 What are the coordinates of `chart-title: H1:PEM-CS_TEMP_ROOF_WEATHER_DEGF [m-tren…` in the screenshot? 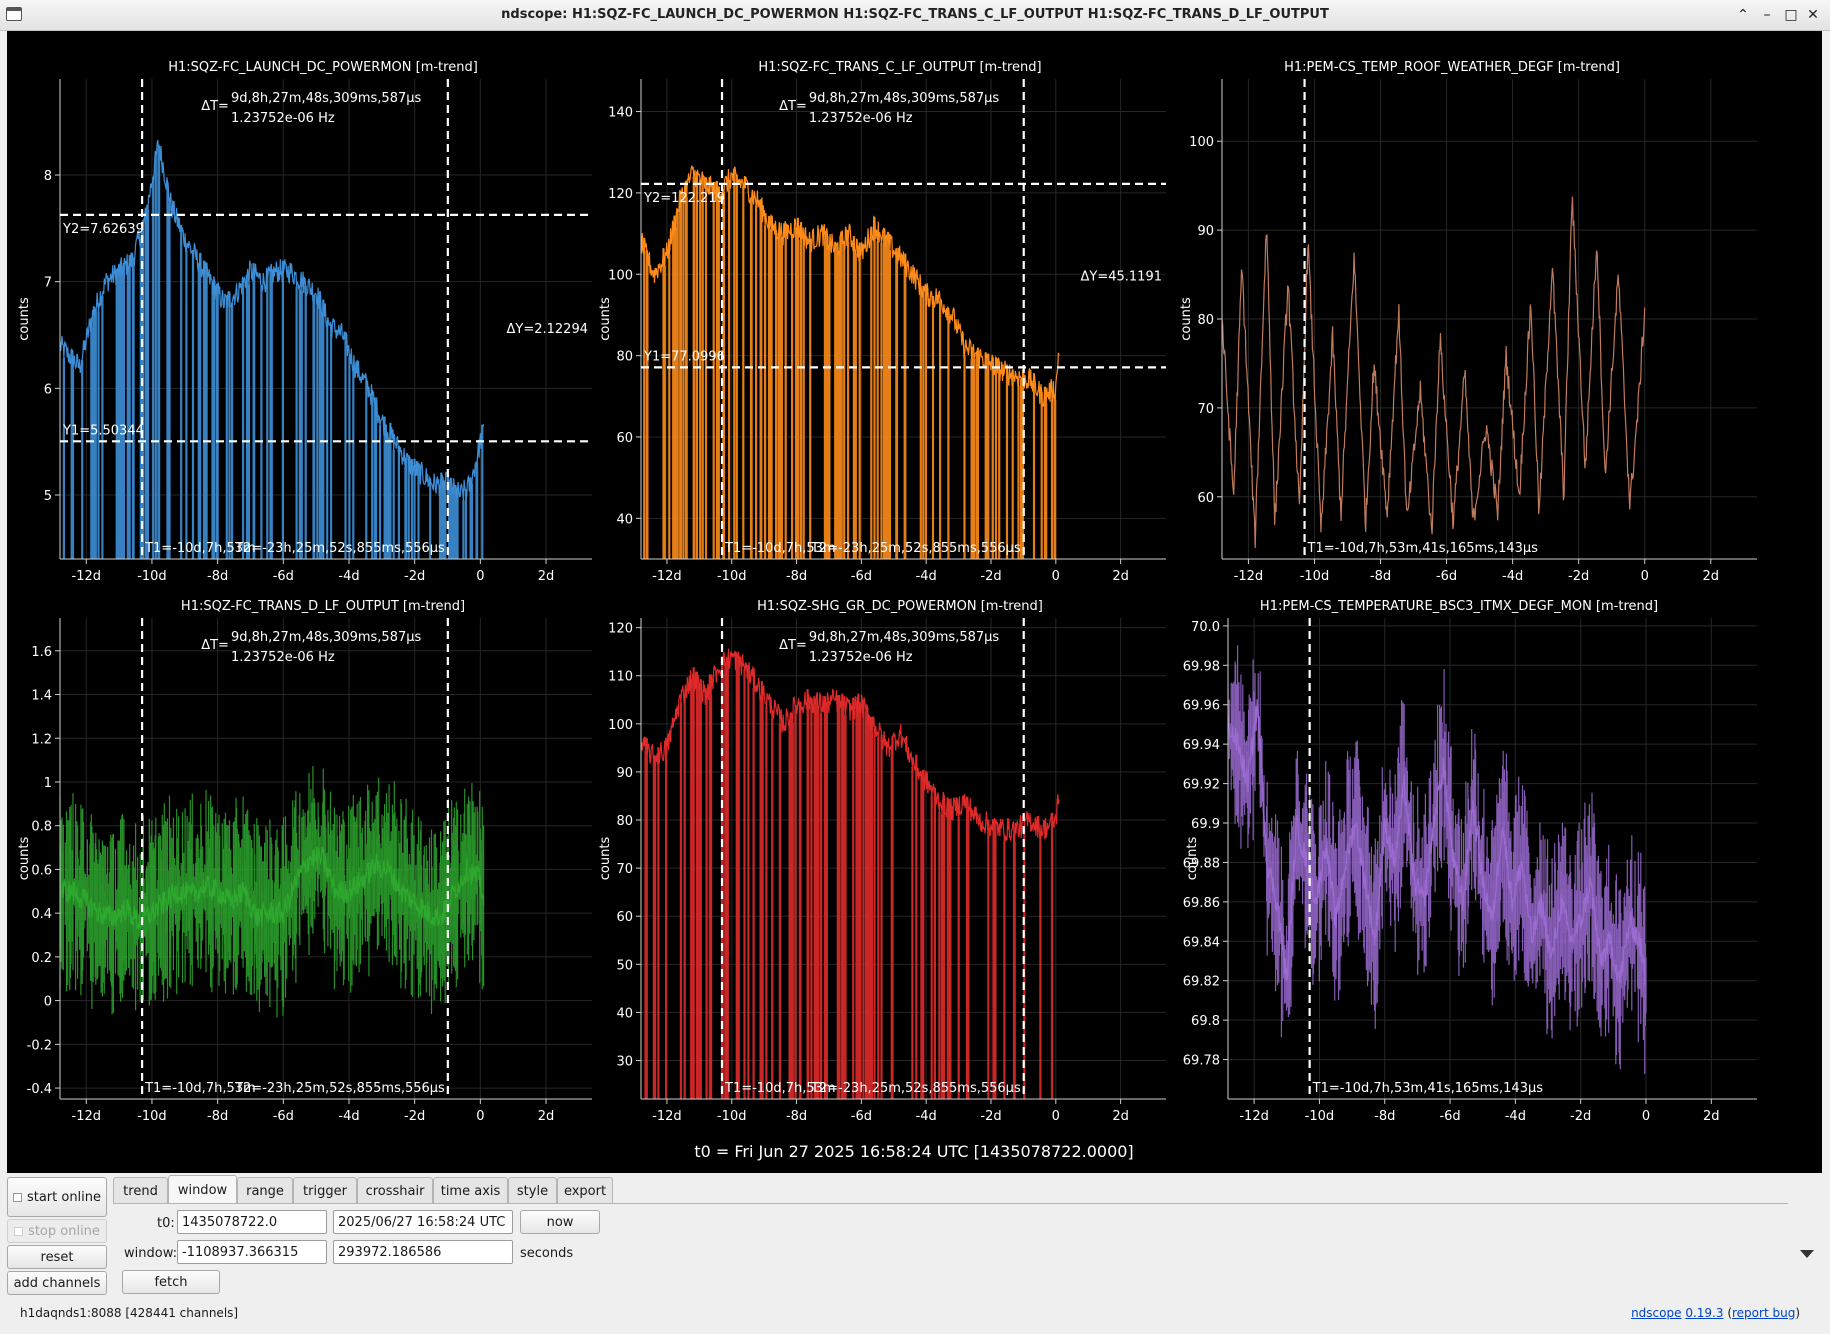 It's located at (1452, 67).